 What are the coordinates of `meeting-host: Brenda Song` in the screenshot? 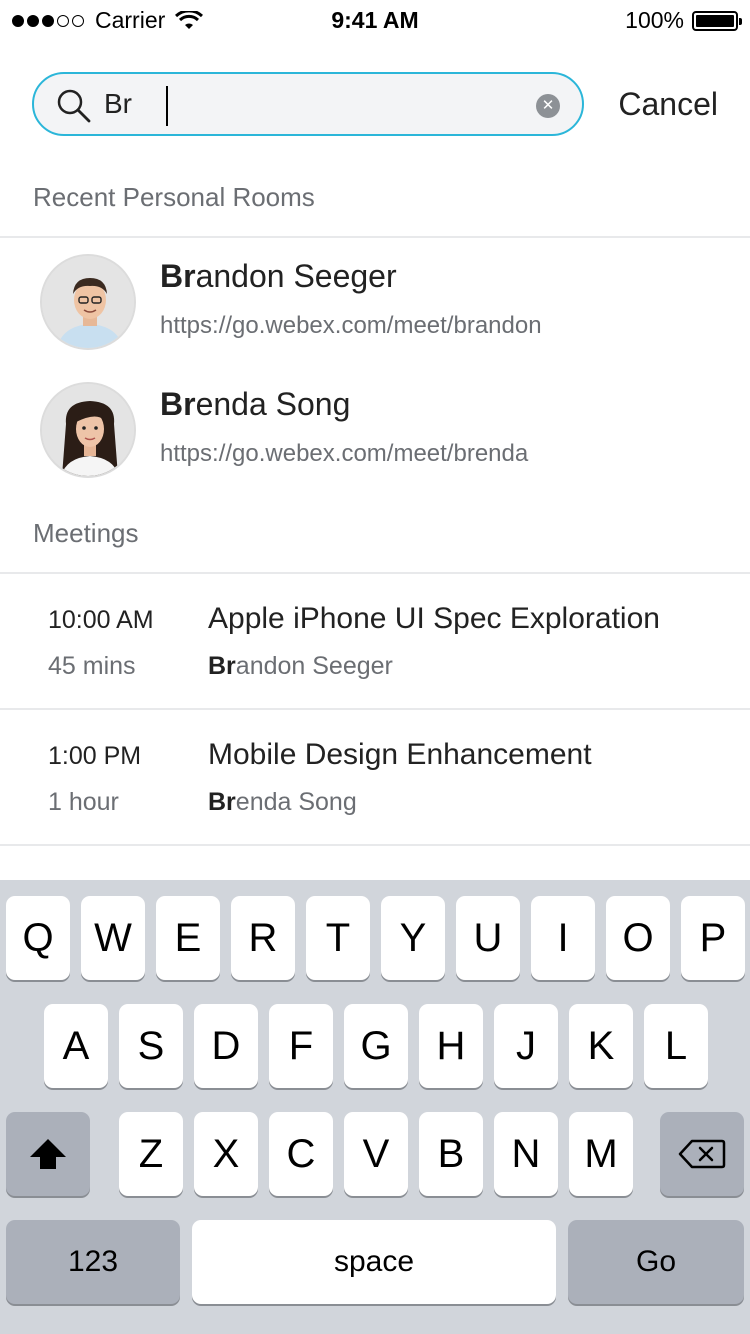 It's located at (282, 802).